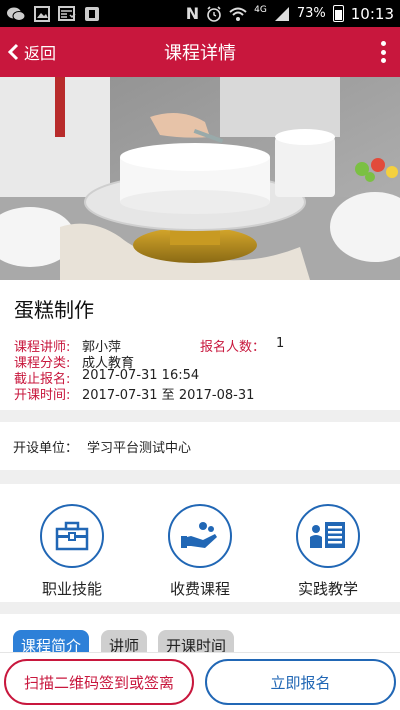  I want to click on teacher-board-icon-circle, so click(328, 536).